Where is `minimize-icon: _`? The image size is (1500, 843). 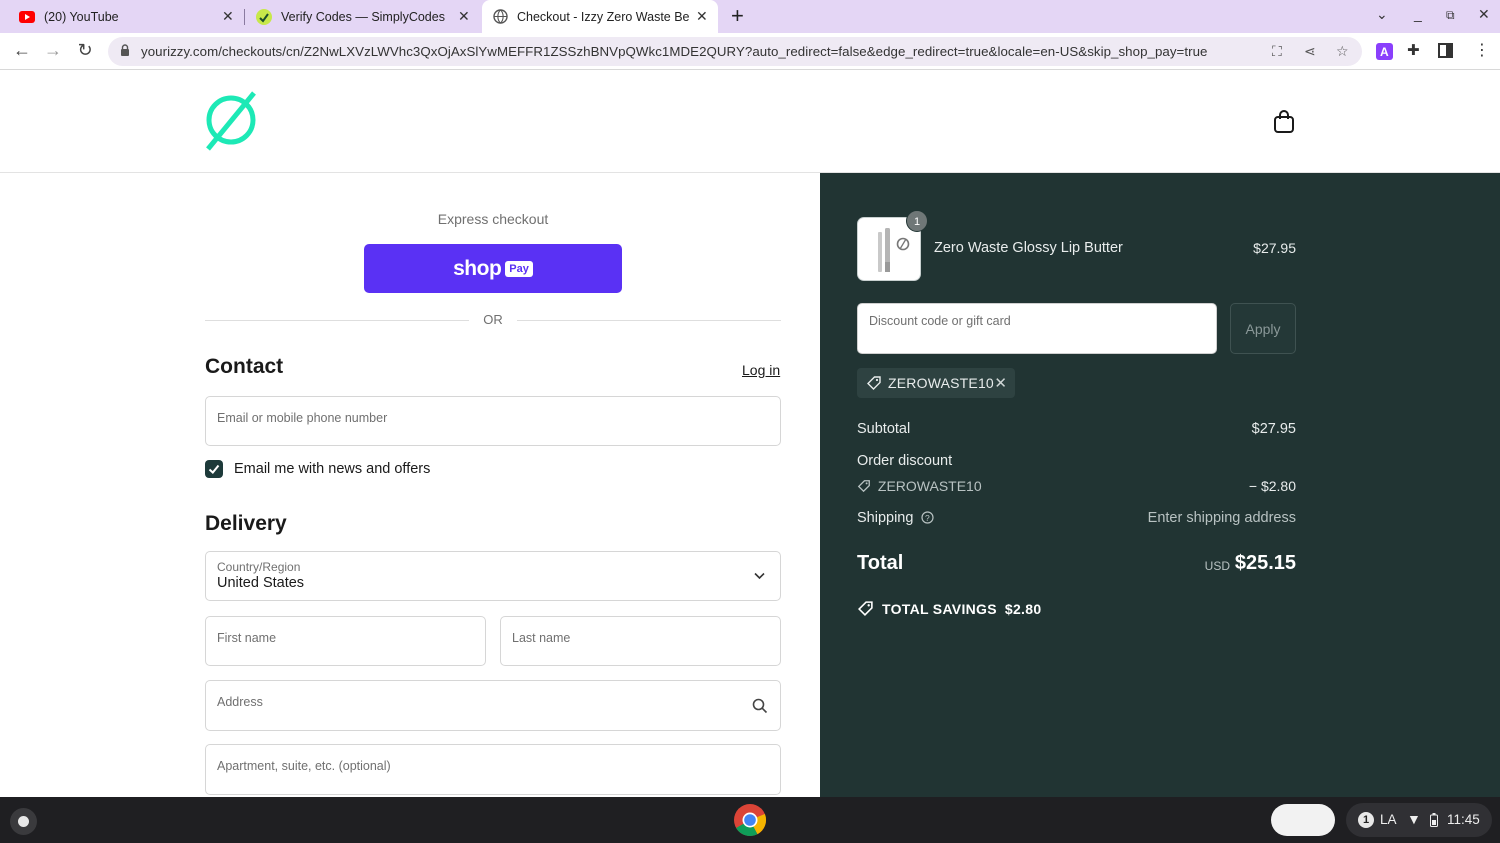 minimize-icon: _ is located at coordinates (1418, 14).